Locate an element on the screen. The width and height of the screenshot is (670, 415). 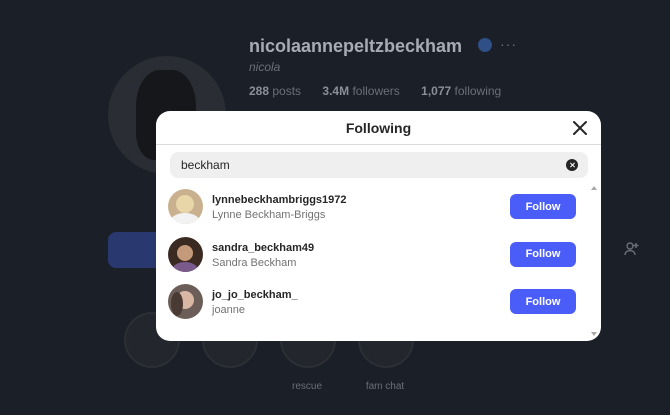
scroll-down-arrow-icon is located at coordinates (594, 334).